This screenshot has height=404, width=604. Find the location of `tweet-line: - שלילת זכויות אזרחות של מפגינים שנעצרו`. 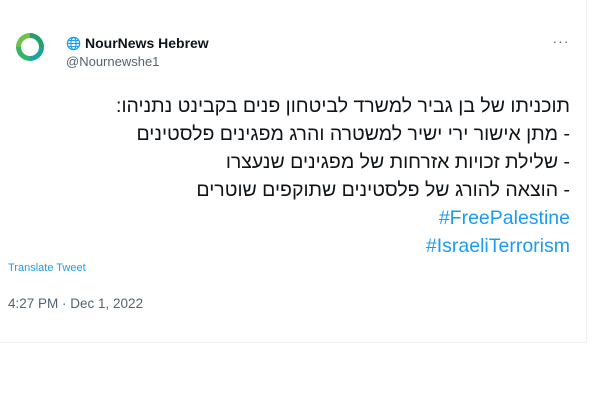

tweet-line: - שלילת זכויות אזרחות של מפגינים שנעצרו is located at coordinates (397, 162).